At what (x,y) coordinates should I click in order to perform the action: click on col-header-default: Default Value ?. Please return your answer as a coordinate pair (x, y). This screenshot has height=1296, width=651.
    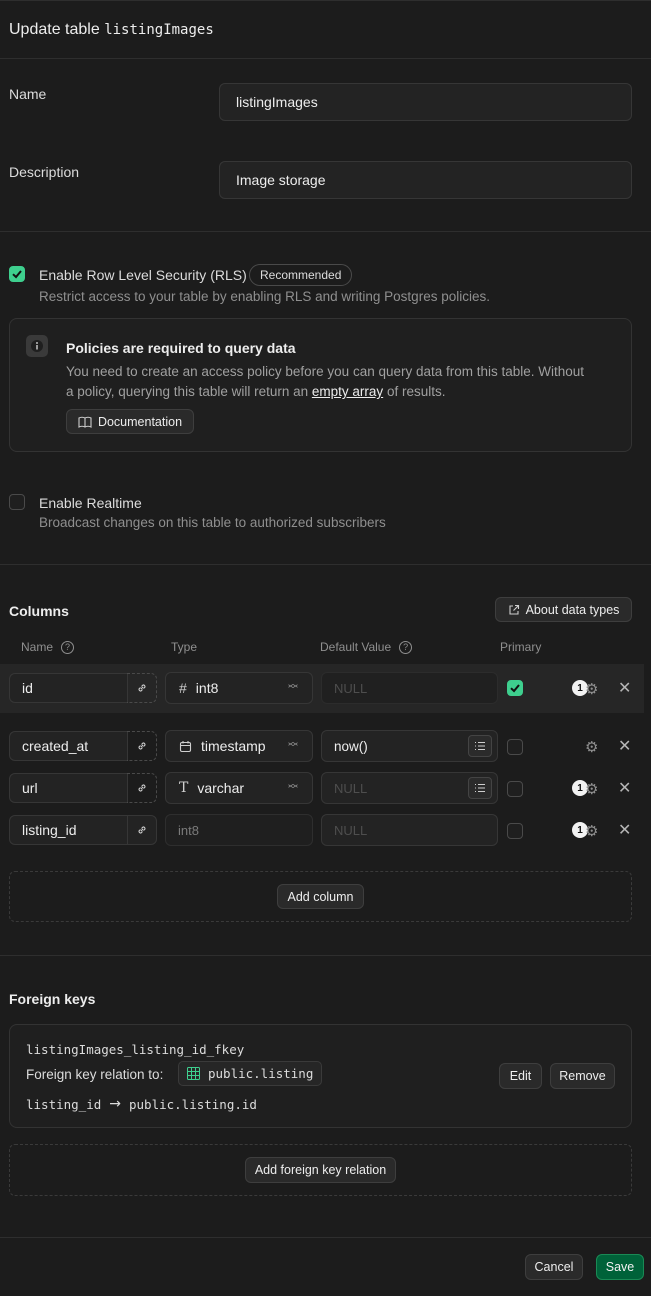
    Looking at the image, I should click on (366, 647).